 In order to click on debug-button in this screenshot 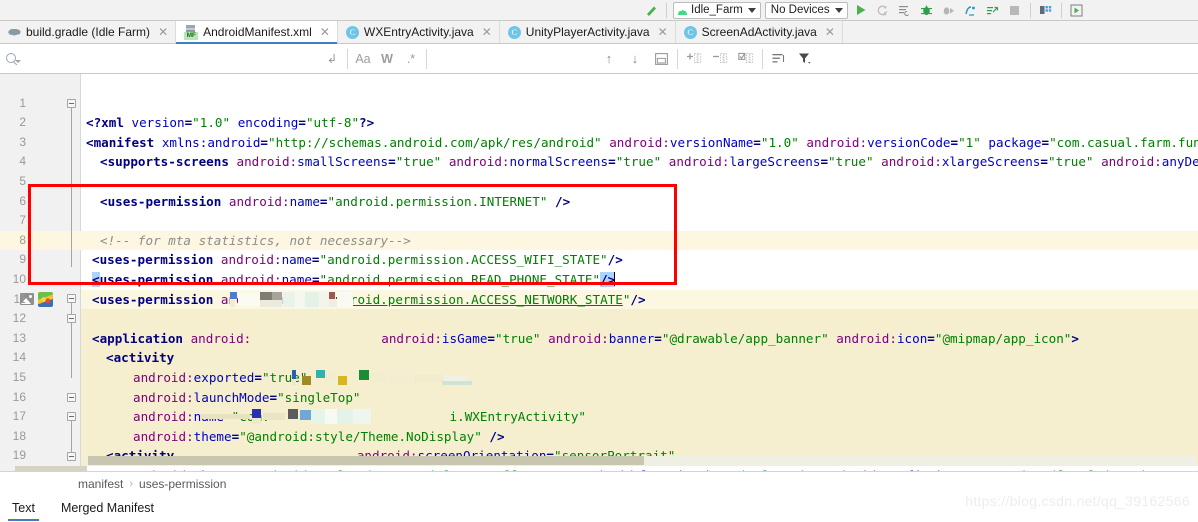, I will do `click(927, 10)`.